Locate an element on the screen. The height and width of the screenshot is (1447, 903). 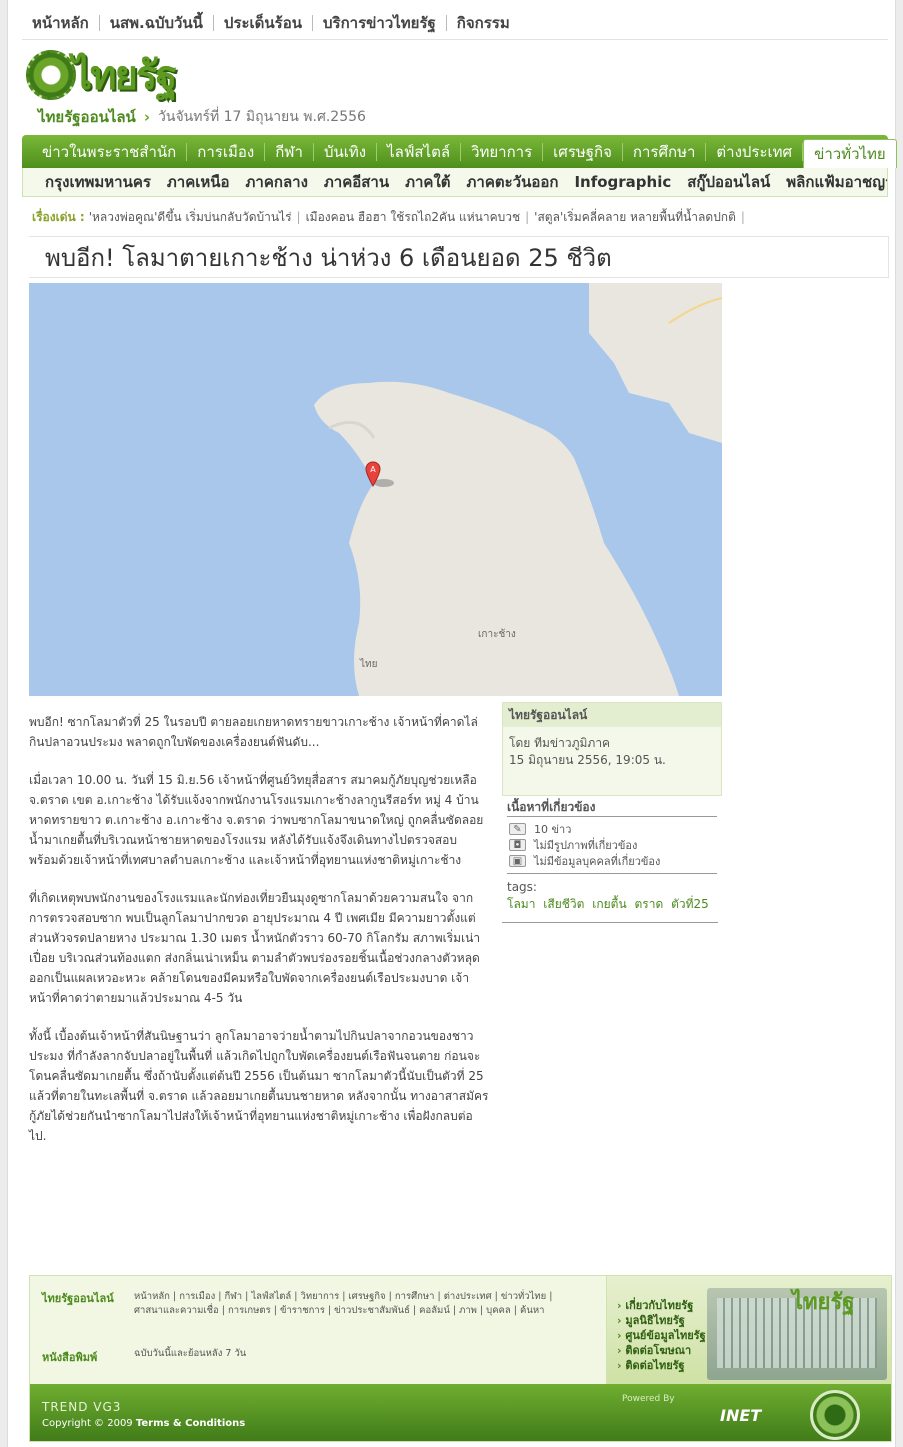
footer-link: ภาพ is located at coordinates (468, 1310).